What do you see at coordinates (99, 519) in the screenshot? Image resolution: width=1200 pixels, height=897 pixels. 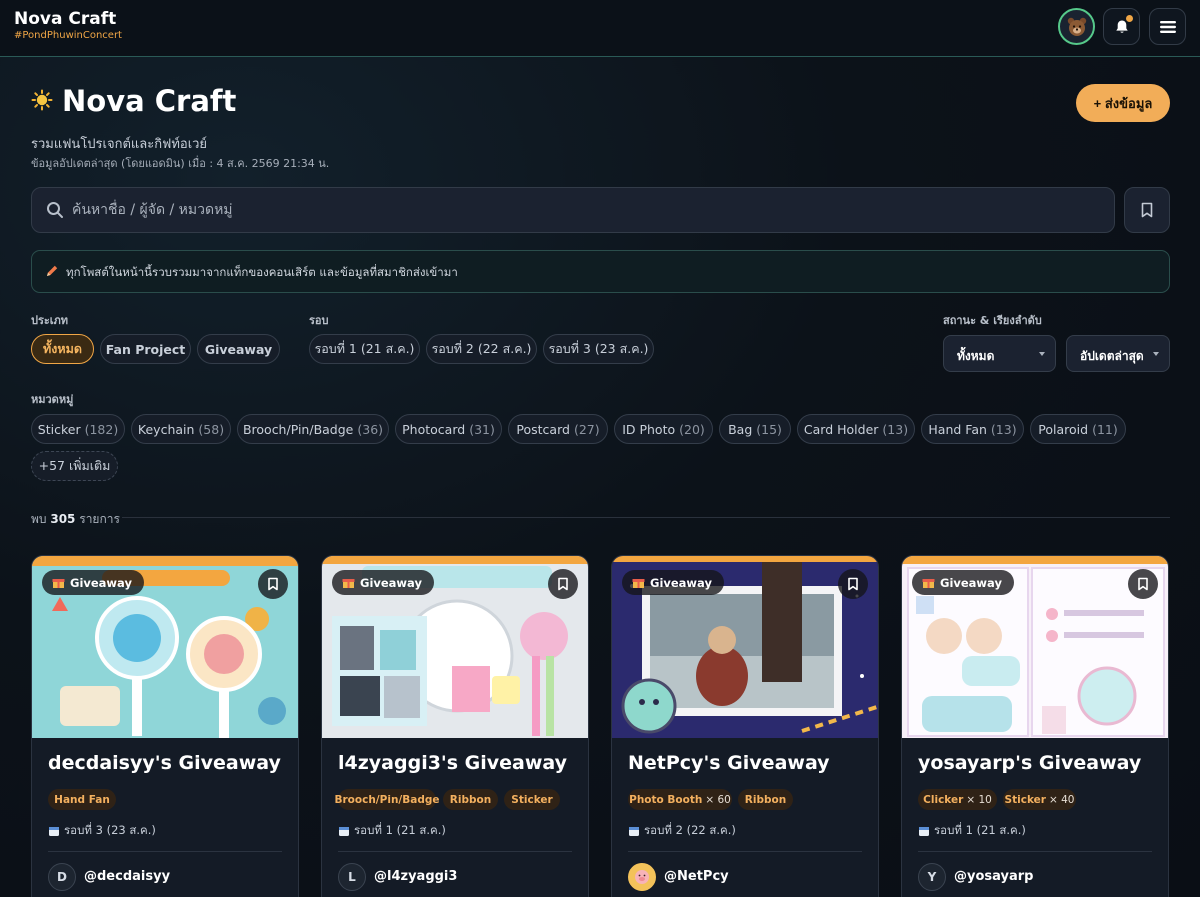 I see `result-suffix: รายการ` at bounding box center [99, 519].